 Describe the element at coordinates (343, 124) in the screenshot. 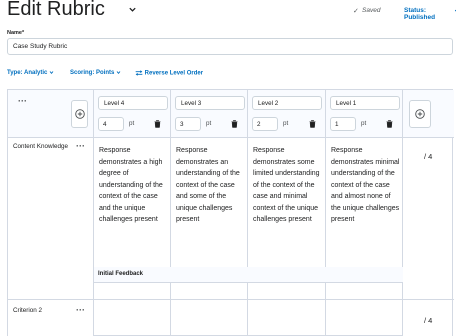

I see `level-1-points-input: 1` at that location.